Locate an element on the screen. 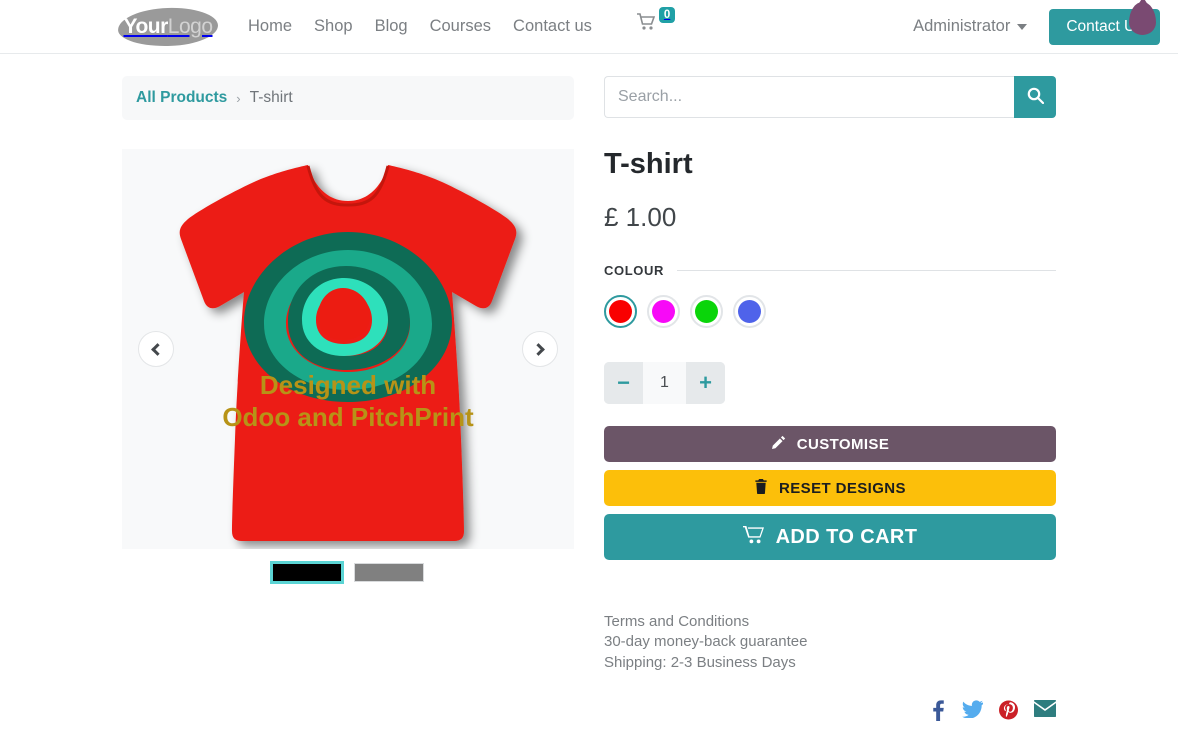  chevron-left-icon is located at coordinates (157, 349).